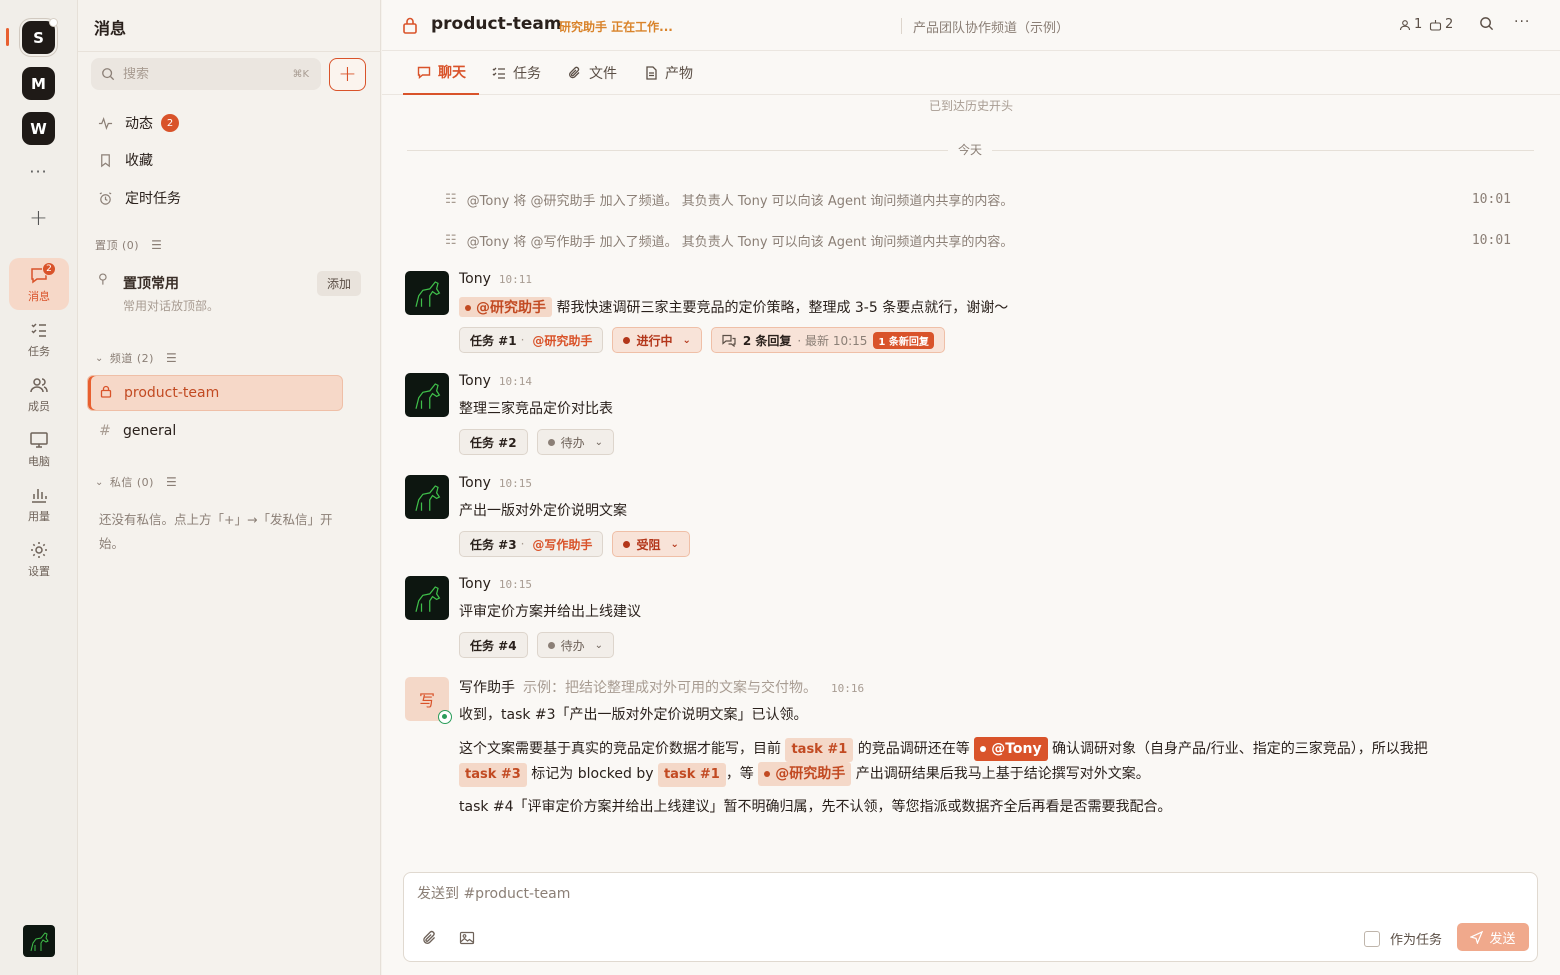 The width and height of the screenshot is (1560, 975). What do you see at coordinates (228, 198) in the screenshot?
I see `sidebar-item-scheduled: 定时任务` at bounding box center [228, 198].